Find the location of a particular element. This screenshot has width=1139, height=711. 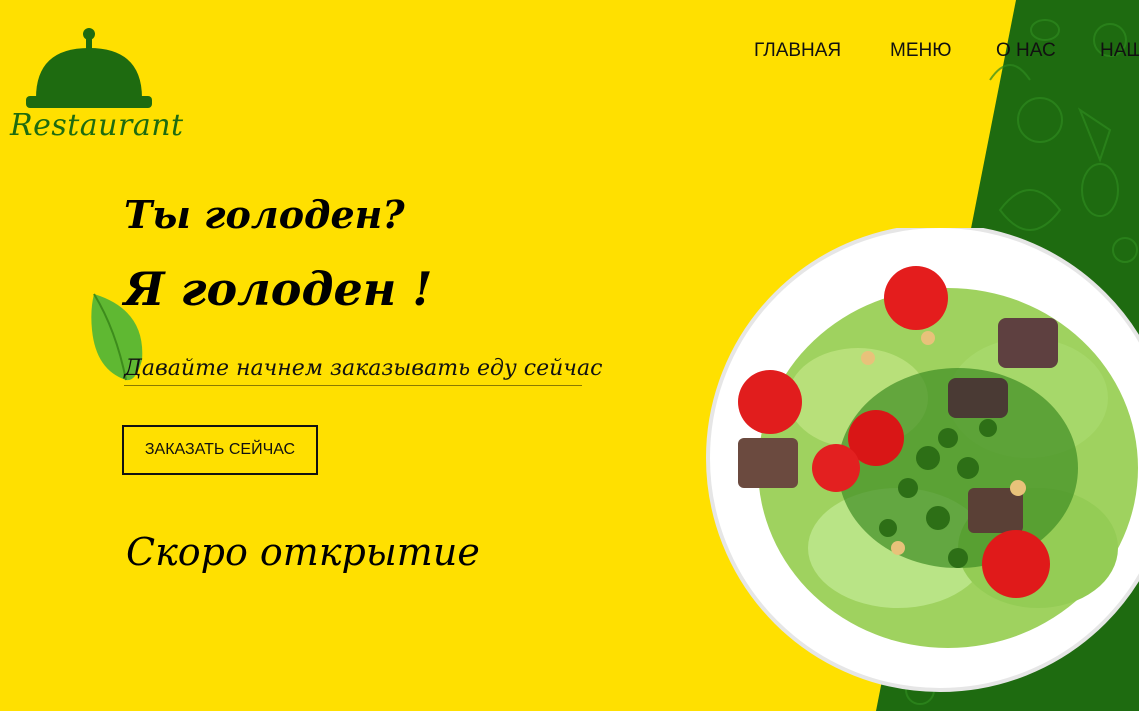

nav-item-about: О НАС is located at coordinates (1026, 51).